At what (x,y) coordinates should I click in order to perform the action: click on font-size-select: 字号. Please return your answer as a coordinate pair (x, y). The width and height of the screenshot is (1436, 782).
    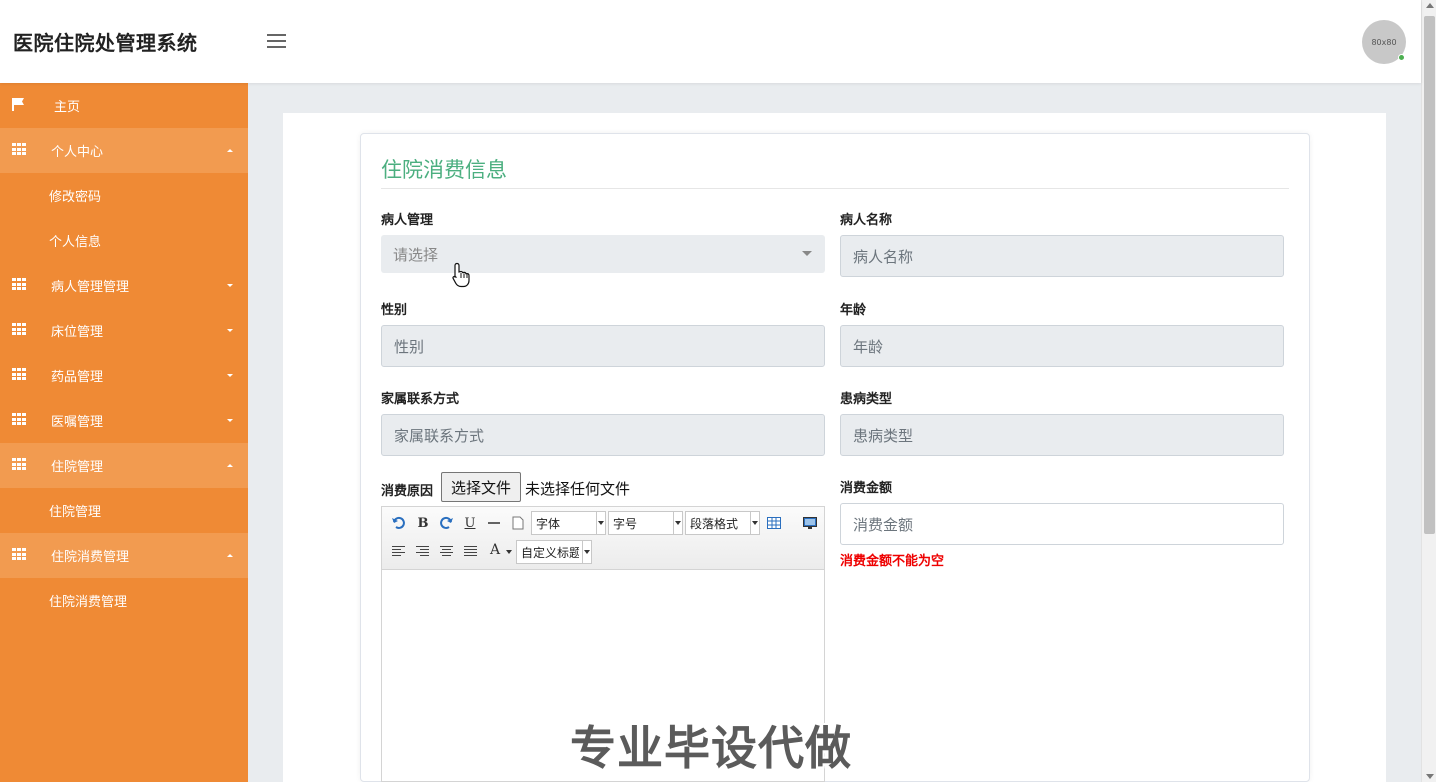
    Looking at the image, I should click on (645, 523).